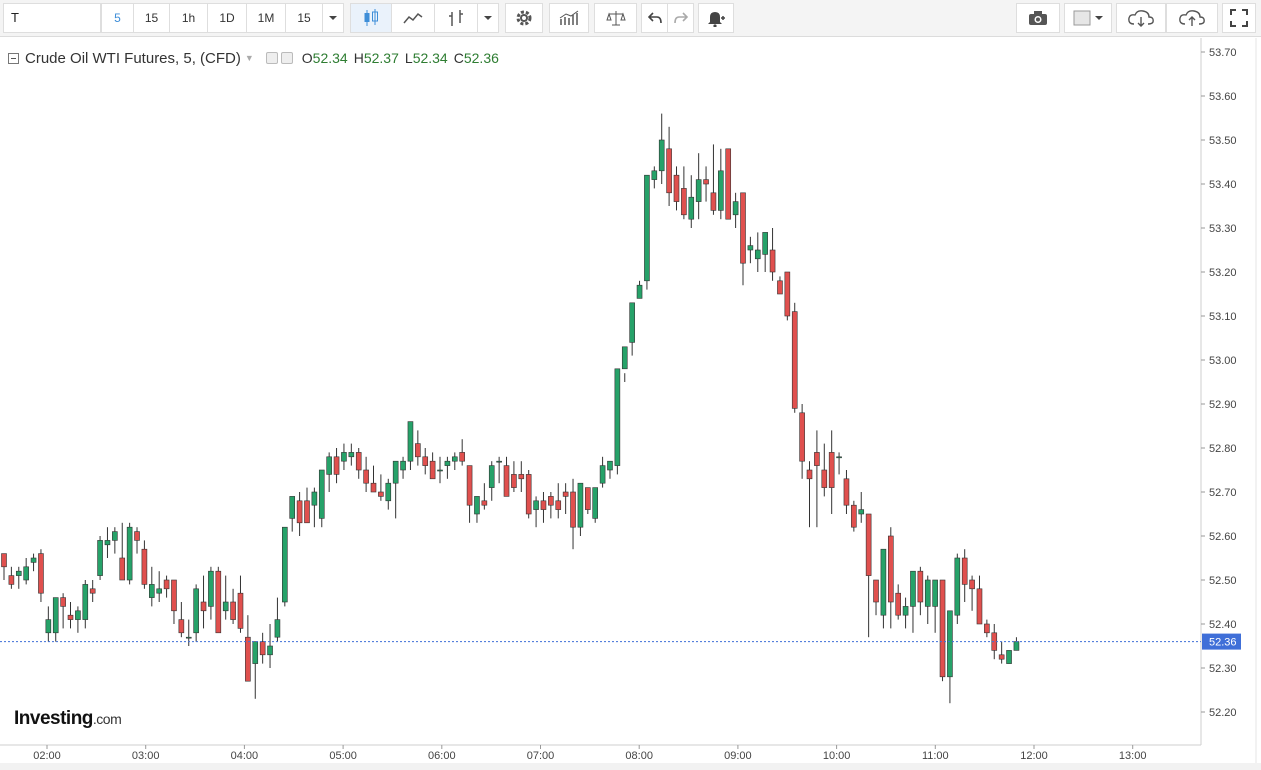 The height and width of the screenshot is (770, 1261). Describe the element at coordinates (716, 18) in the screenshot. I see `alert-button` at that location.